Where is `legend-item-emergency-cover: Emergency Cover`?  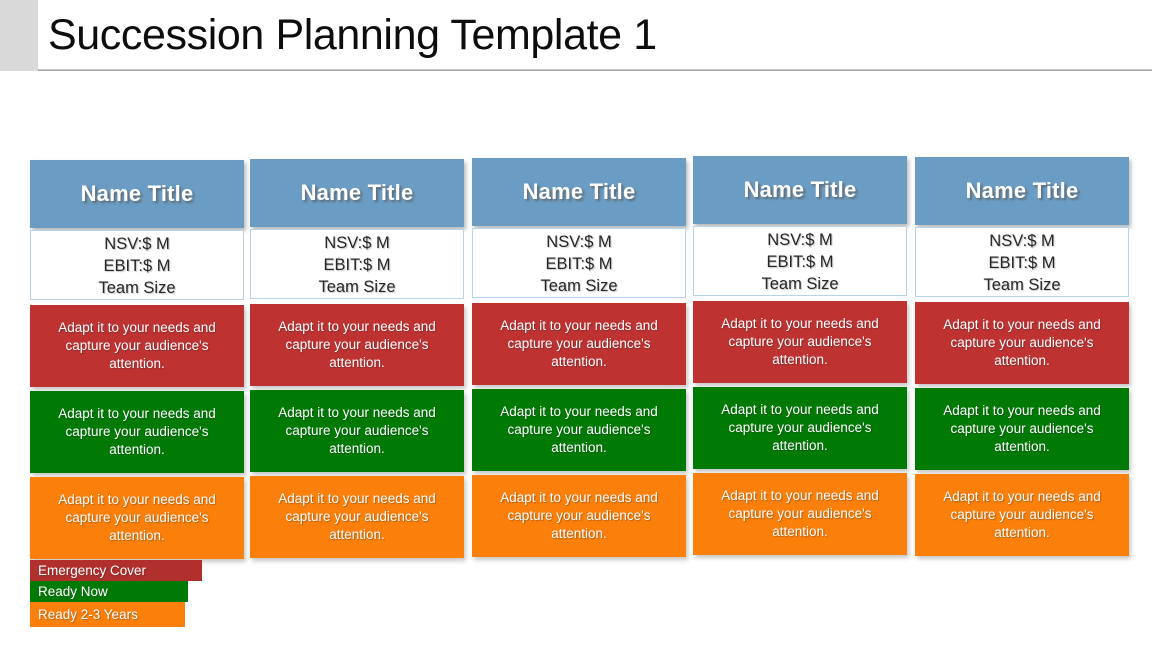 legend-item-emergency-cover: Emergency Cover is located at coordinates (116, 570).